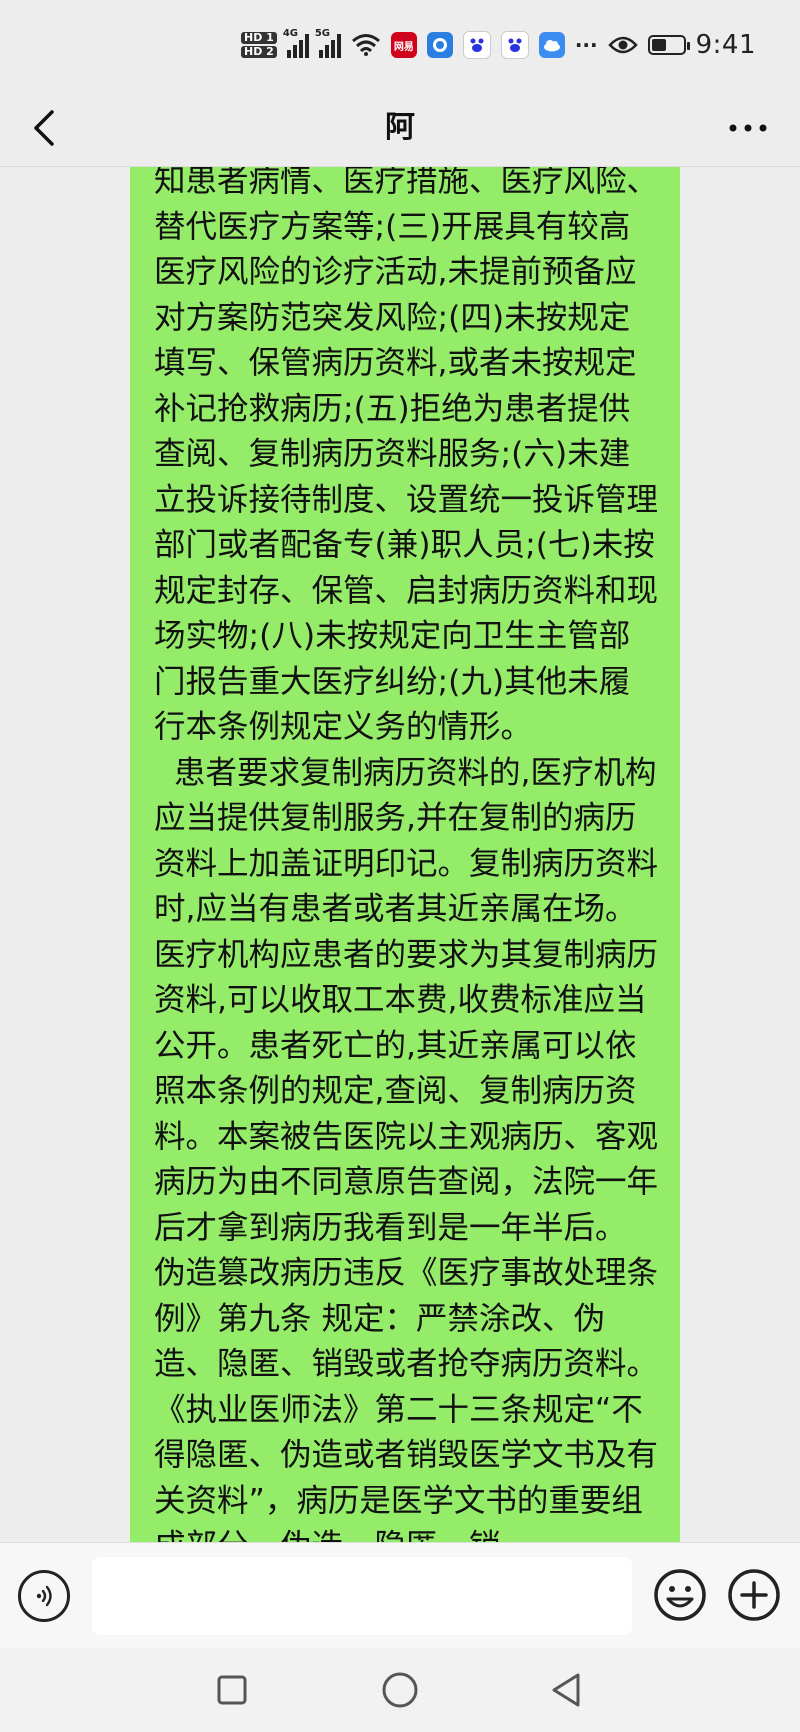 The height and width of the screenshot is (1732, 800). Describe the element at coordinates (296, 43) in the screenshot. I see `signal-1-icon: 4G` at that location.